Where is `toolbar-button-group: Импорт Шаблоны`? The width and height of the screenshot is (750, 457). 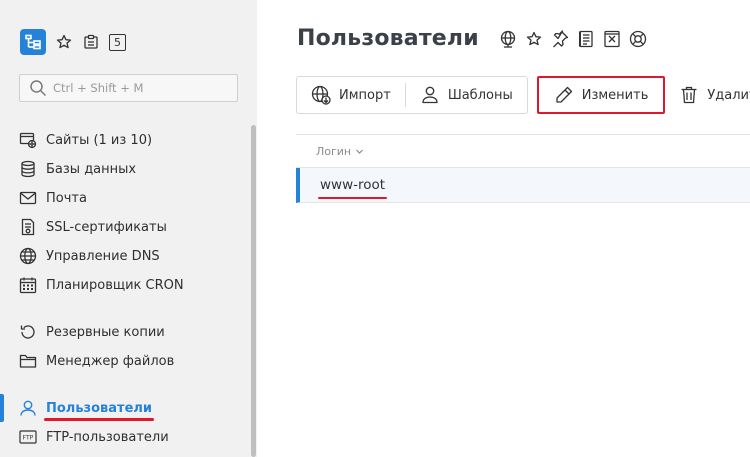 toolbar-button-group: Импорт Шаблоны is located at coordinates (412, 95).